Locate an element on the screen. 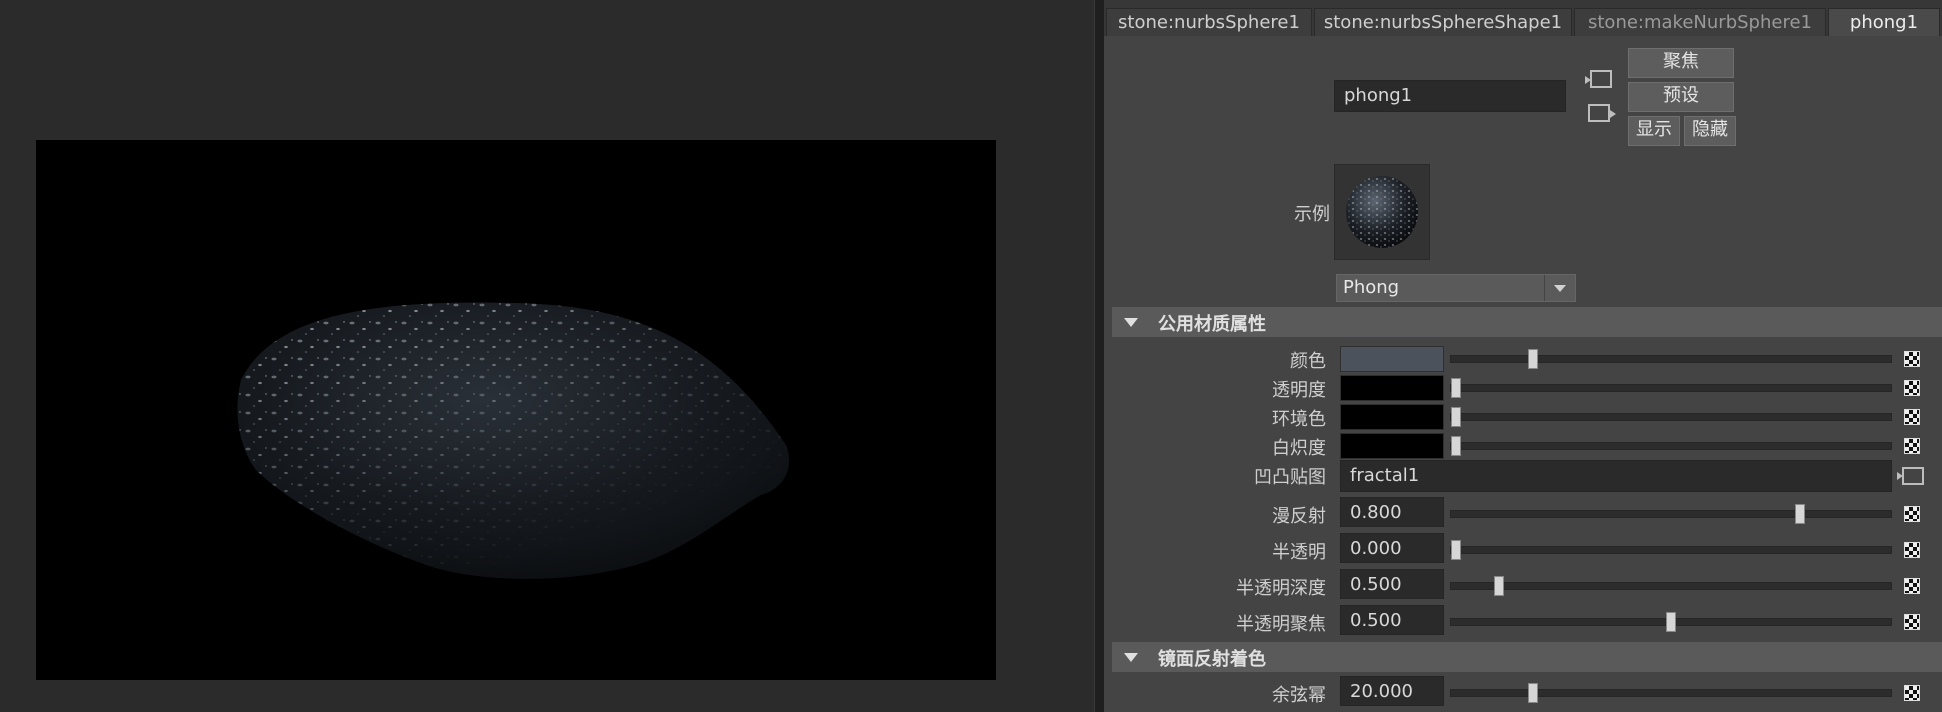 The image size is (1942, 712). material-type-dropdown: Phong is located at coordinates (1456, 288).